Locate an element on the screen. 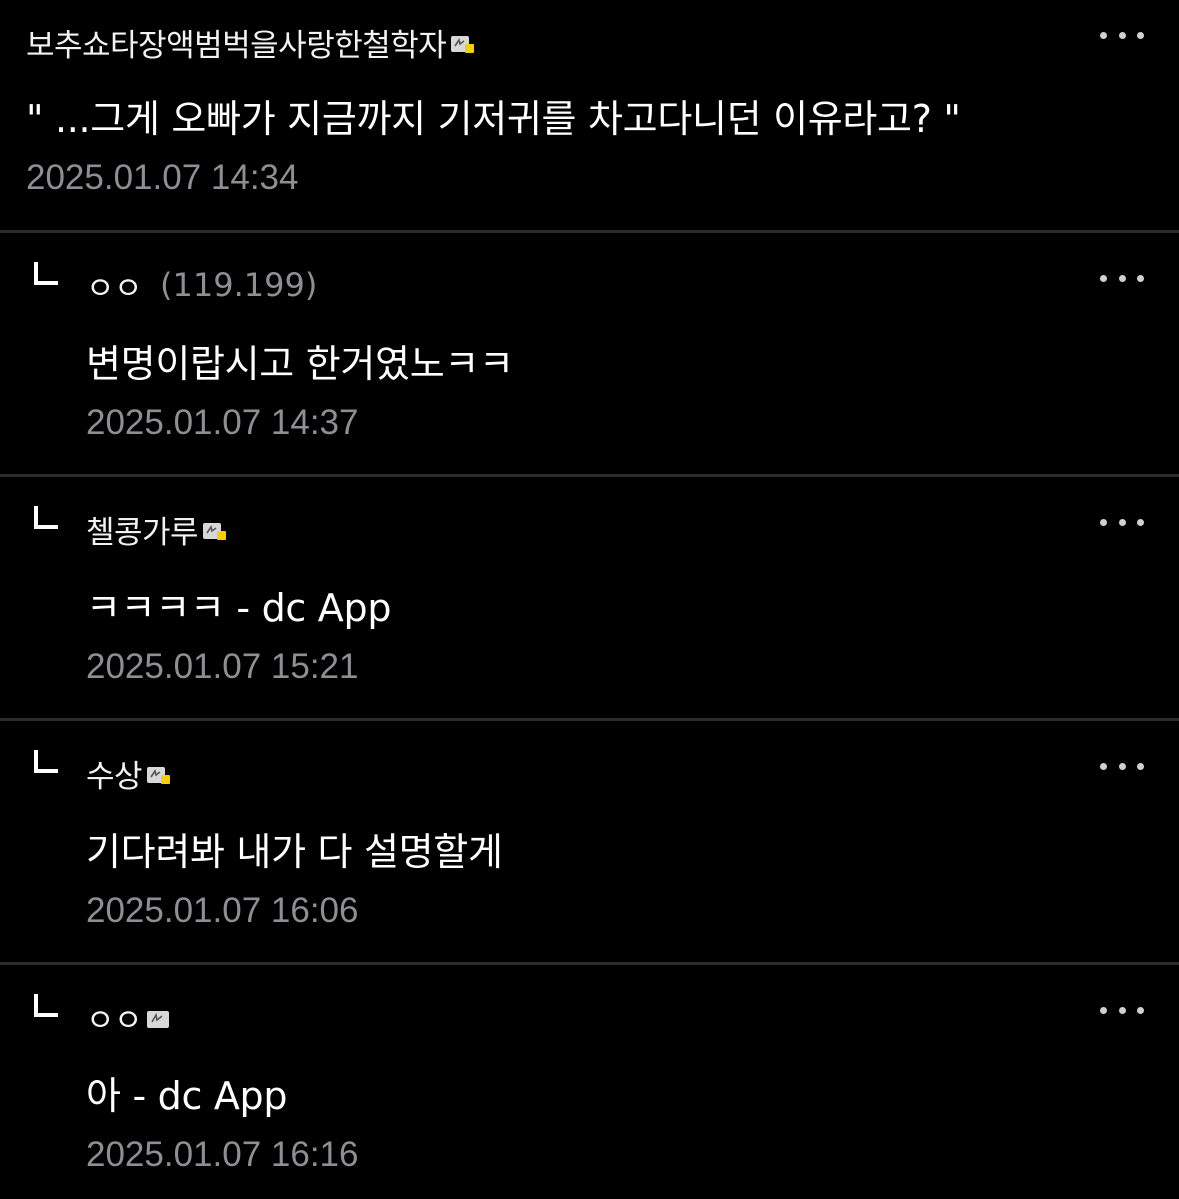 The height and width of the screenshot is (1199, 1179). comment-nickname: 보추쇼타장액범벅을사랑한철학자 is located at coordinates (236, 42).